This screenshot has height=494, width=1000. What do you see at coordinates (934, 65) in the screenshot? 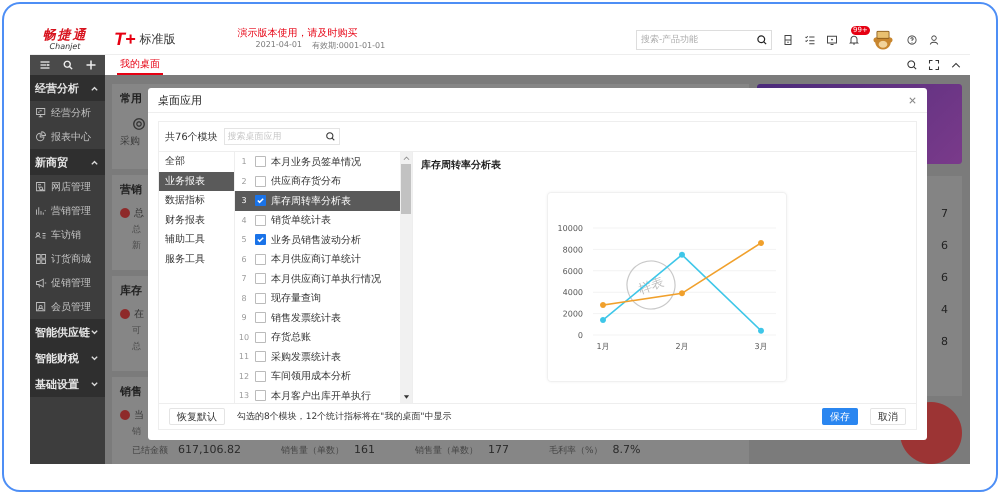
I see `fullscreen-icon` at bounding box center [934, 65].